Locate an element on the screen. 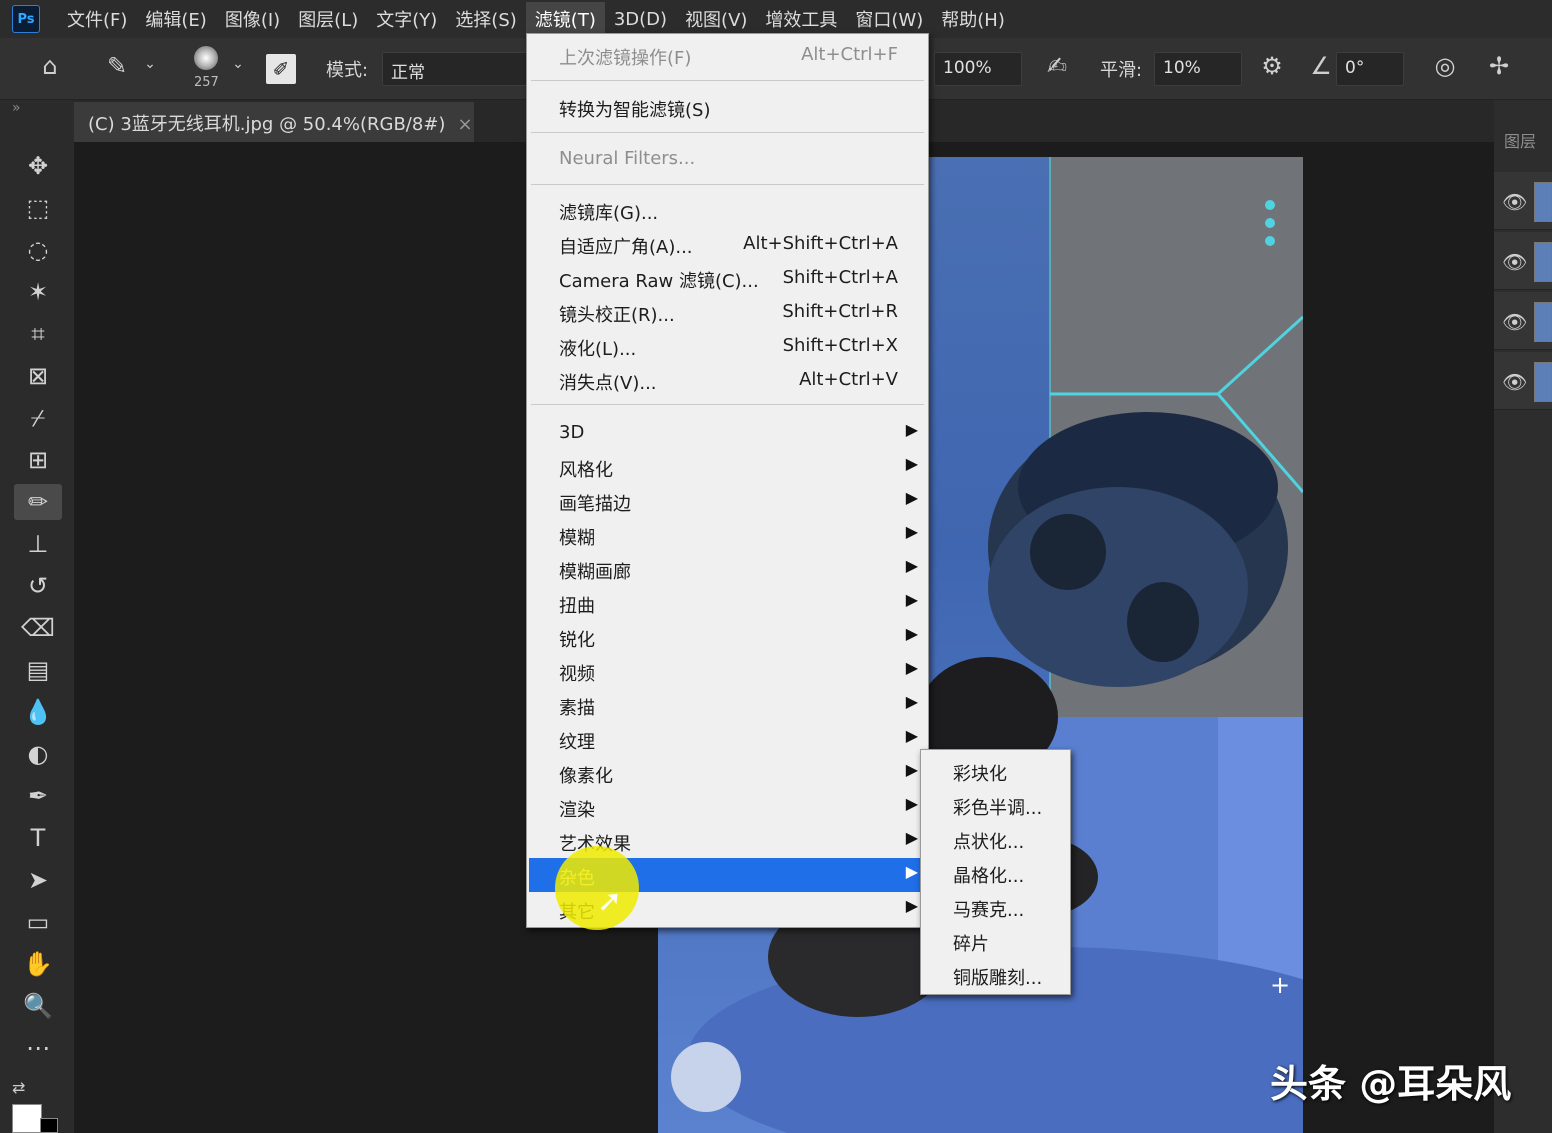  menu-item-stylize: 风格化 ▶ is located at coordinates (727, 467).